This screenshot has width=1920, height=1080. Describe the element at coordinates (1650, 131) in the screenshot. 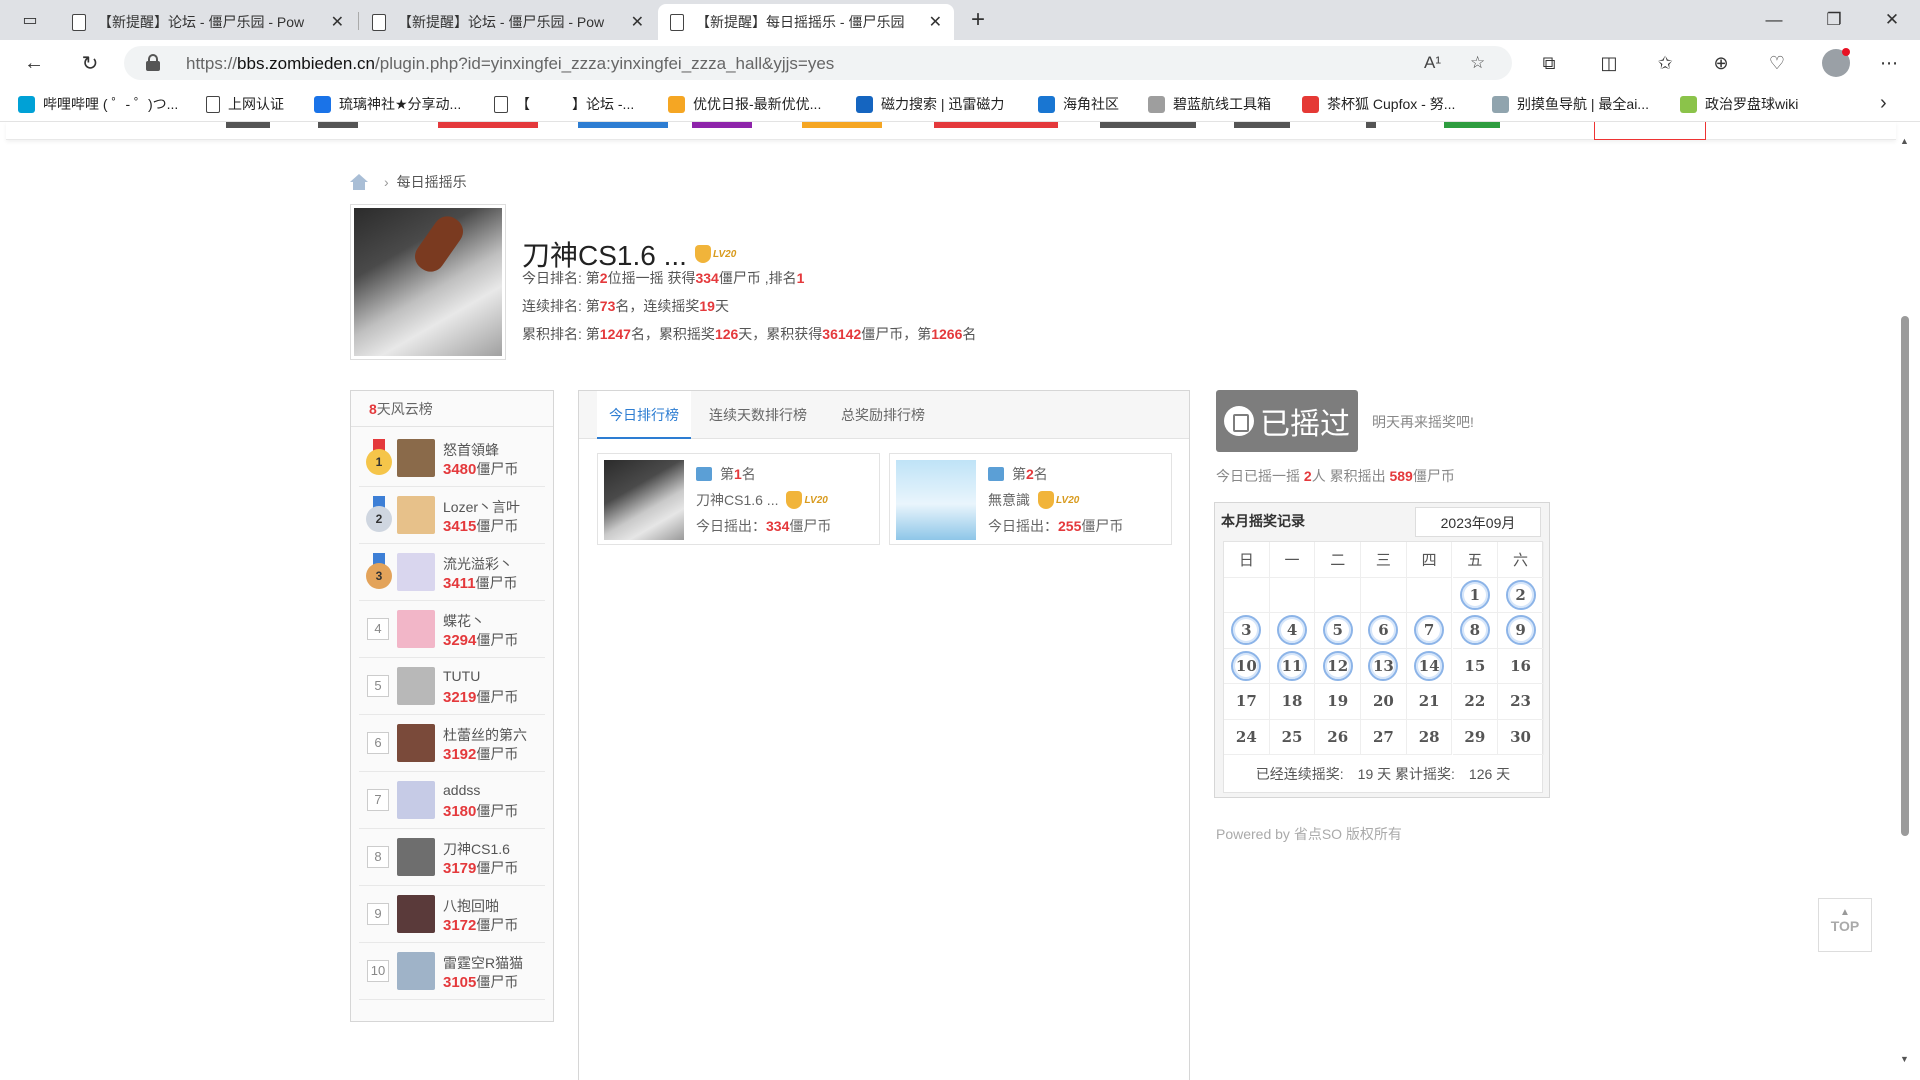

I see `top-nav-button` at that location.